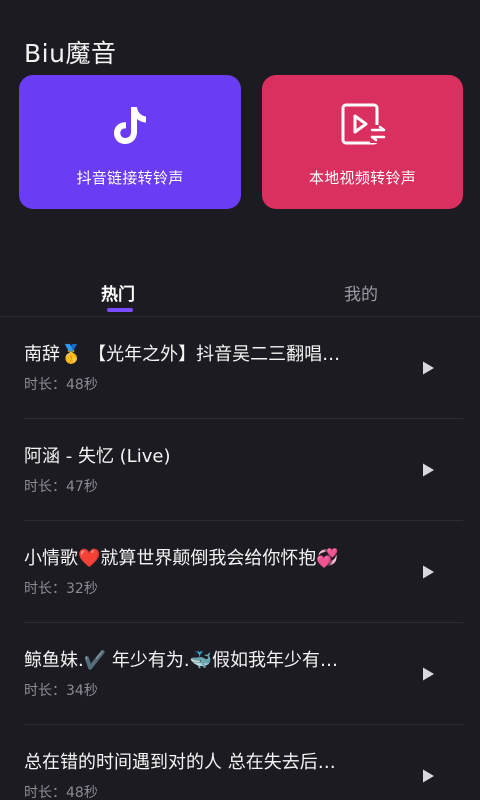 The image size is (480, 800). What do you see at coordinates (61, 487) in the screenshot?
I see `song-duration: 时长：47秒` at bounding box center [61, 487].